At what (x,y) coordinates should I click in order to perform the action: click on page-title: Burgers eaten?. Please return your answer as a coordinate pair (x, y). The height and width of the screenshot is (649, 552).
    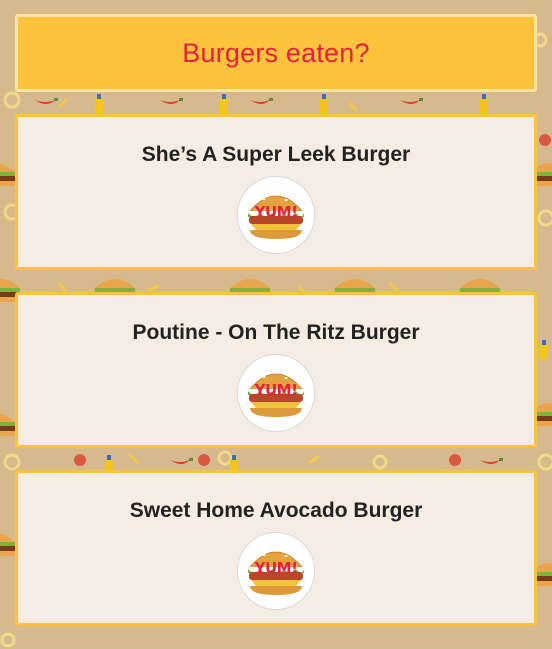
    Looking at the image, I should click on (276, 52).